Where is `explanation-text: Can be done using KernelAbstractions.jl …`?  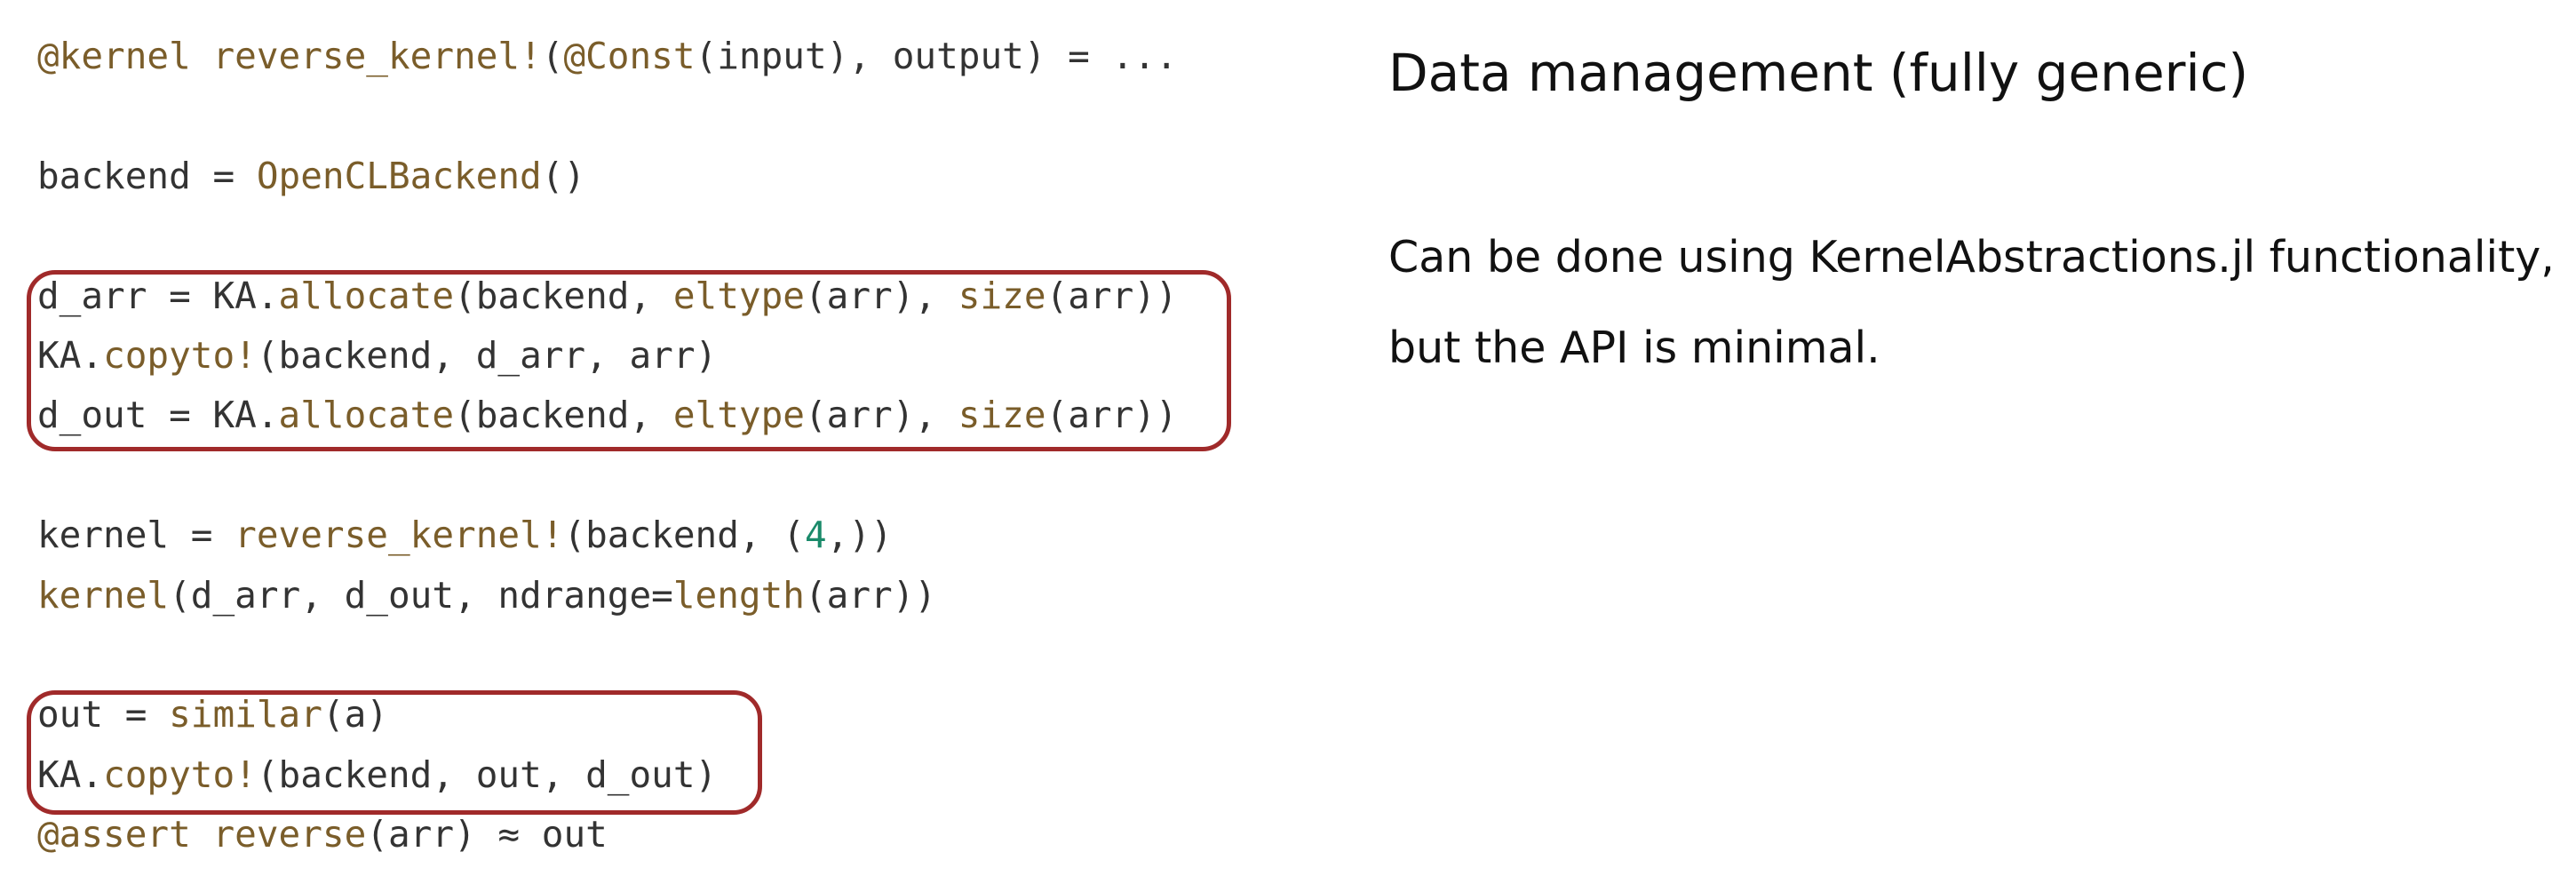 explanation-text: Can be done using KernelAbstractions.jl … is located at coordinates (1979, 303).